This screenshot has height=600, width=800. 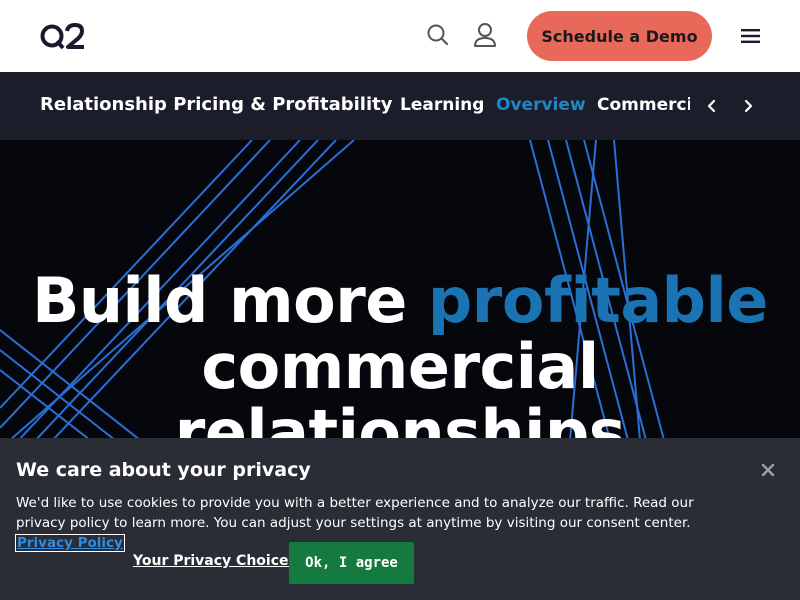 I want to click on account-button, so click(x=485, y=35).